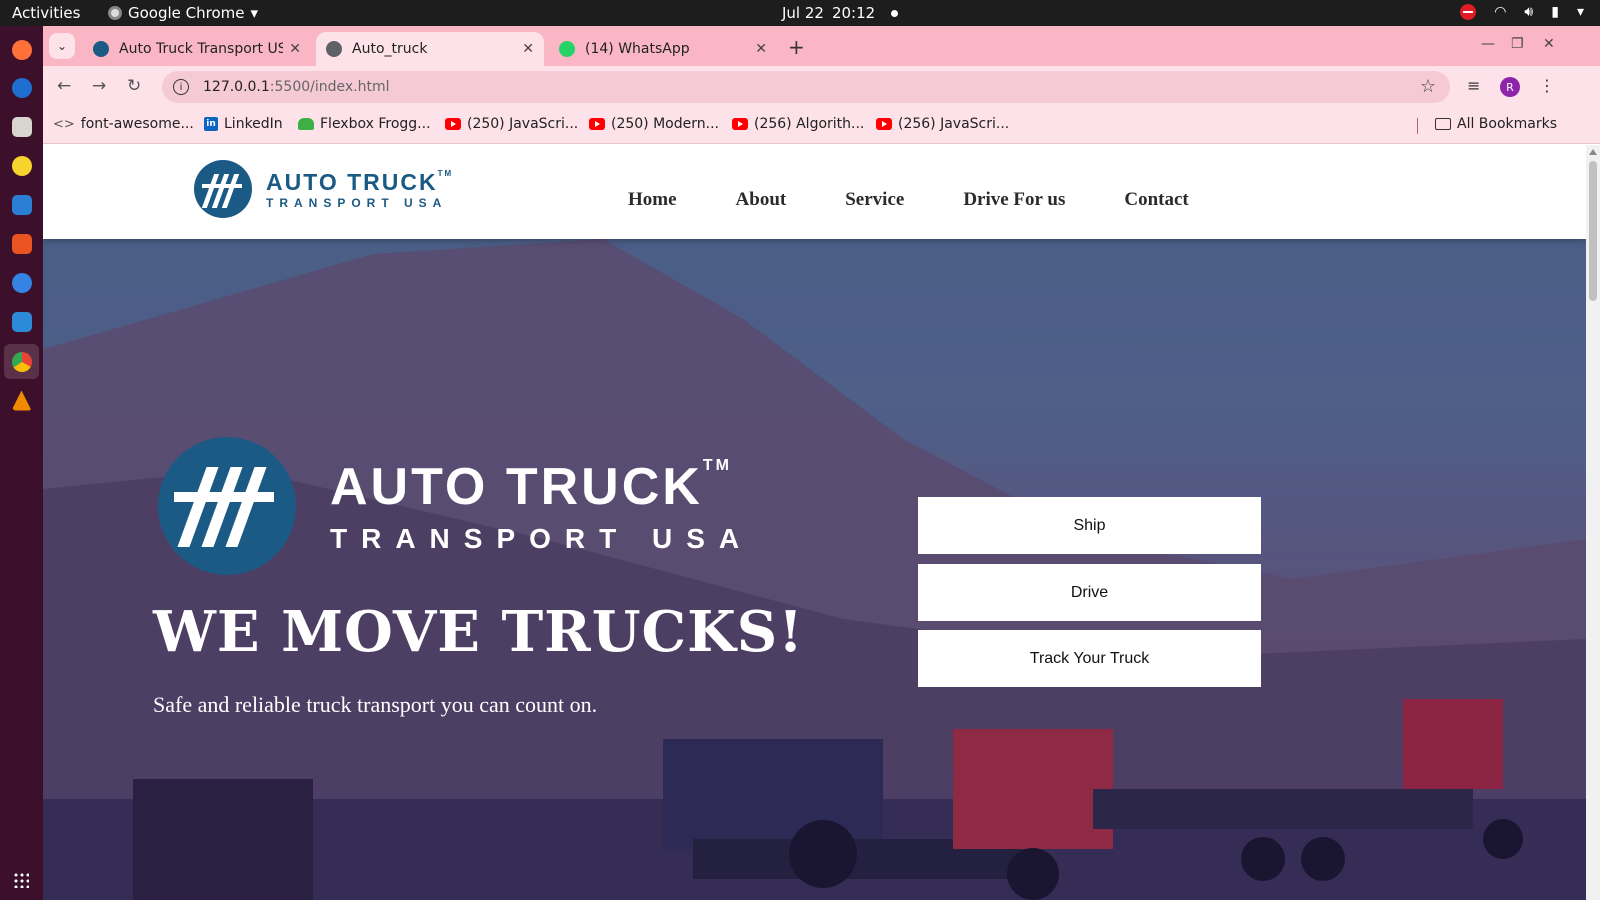 Image resolution: width=1600 pixels, height=900 pixels. What do you see at coordinates (46, 13) in the screenshot?
I see `activities-button: Activities` at bounding box center [46, 13].